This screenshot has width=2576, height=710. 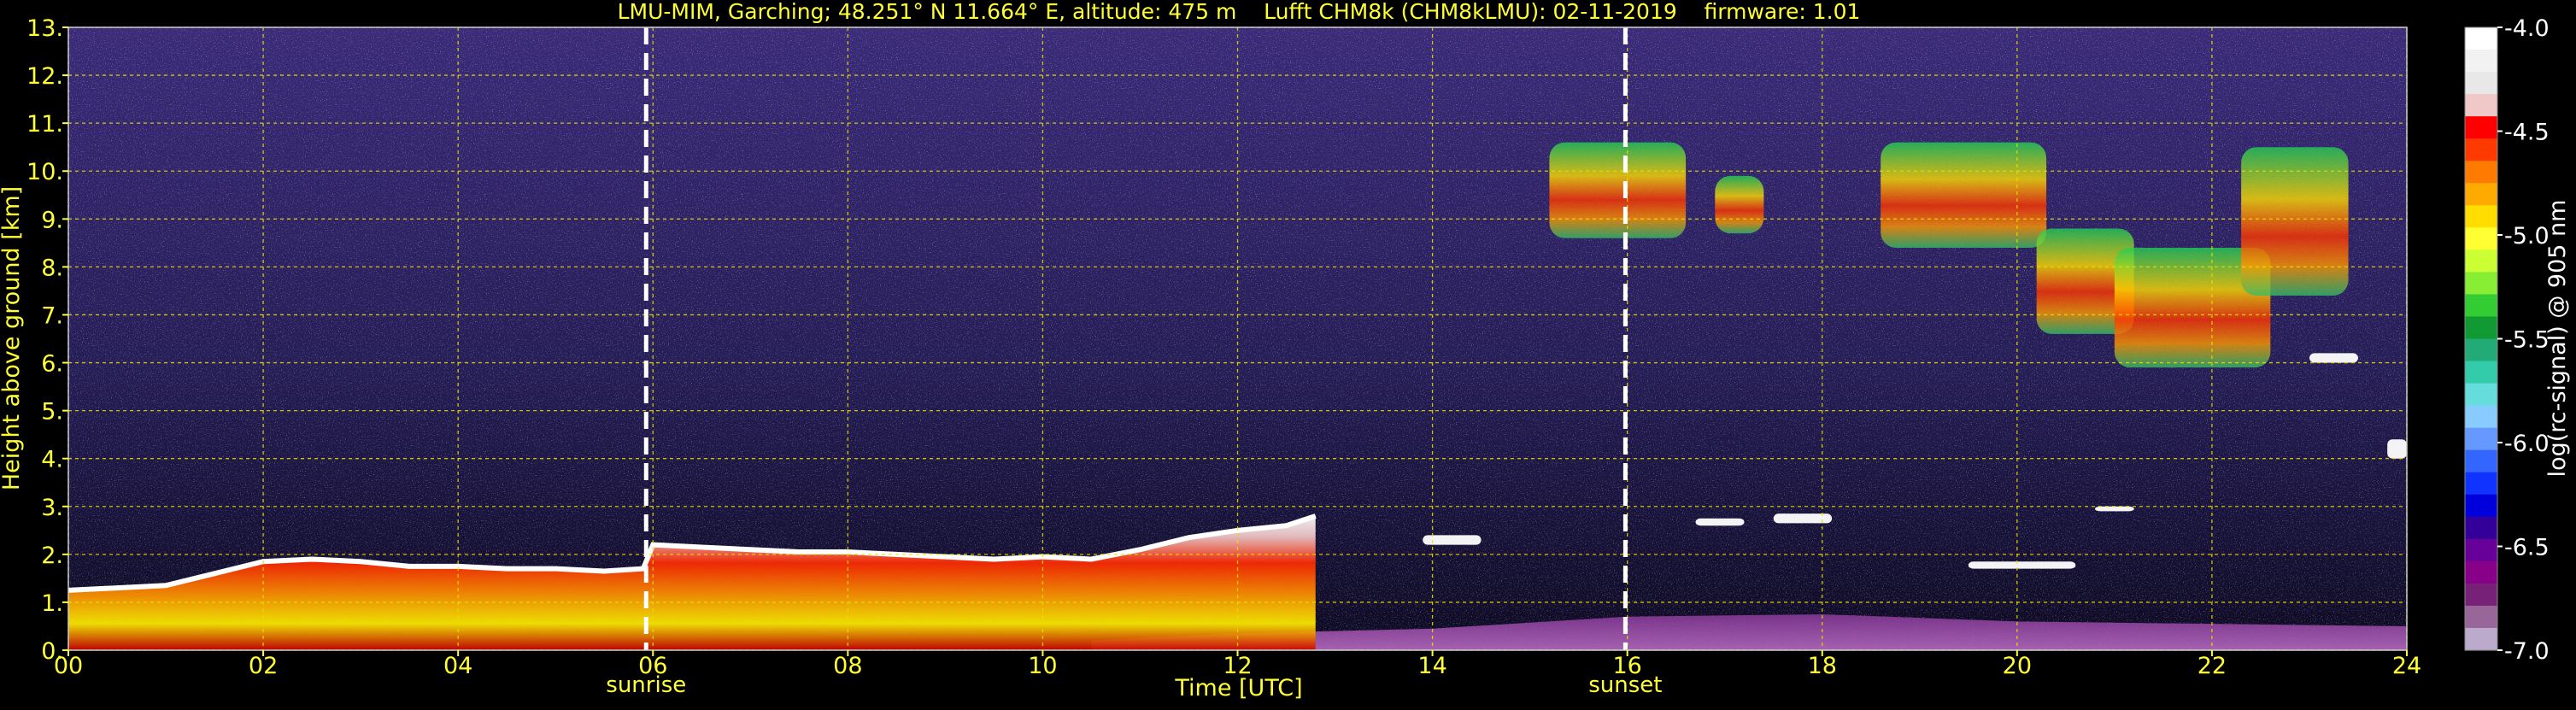 I want to click on y-tick-label: 6., so click(x=52, y=364).